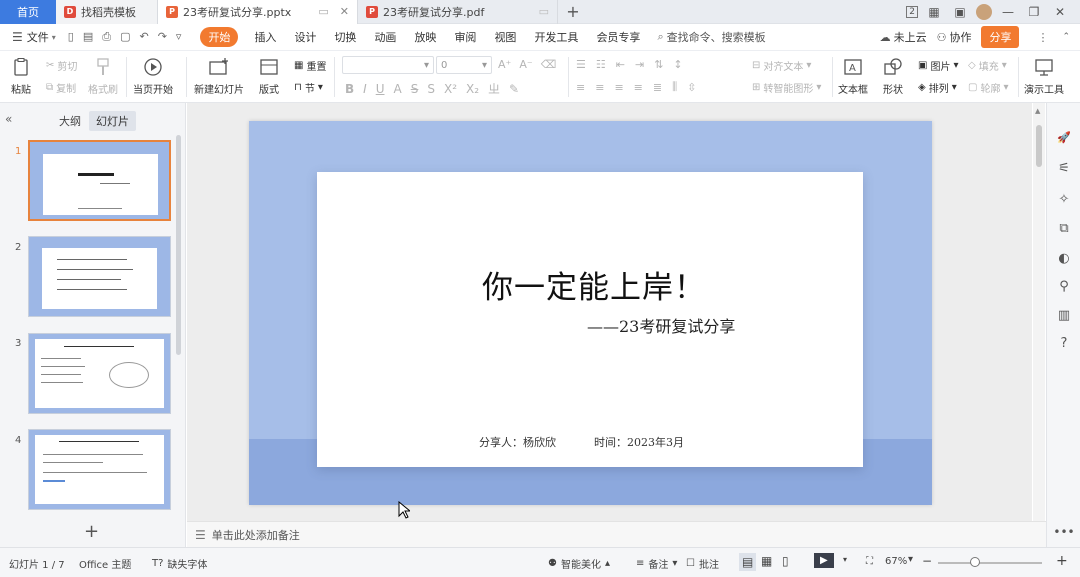 The height and width of the screenshot is (577, 1080). Describe the element at coordinates (305, 37) in the screenshot. I see `tab-design: 设计` at that location.